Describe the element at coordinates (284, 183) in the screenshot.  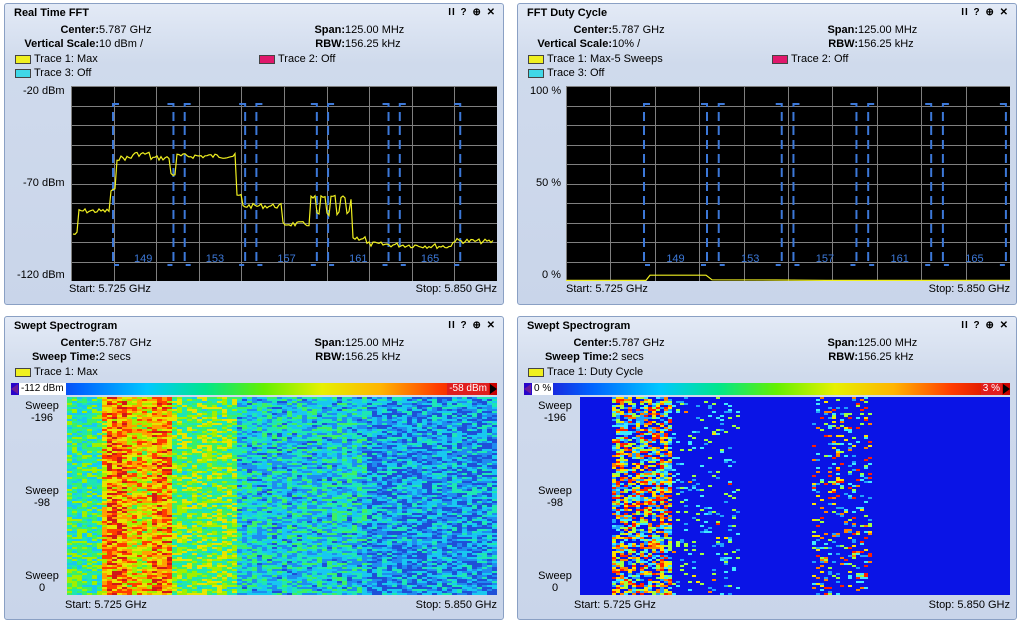
I see `fft-plot-area: 149 153 157 161 165` at that location.